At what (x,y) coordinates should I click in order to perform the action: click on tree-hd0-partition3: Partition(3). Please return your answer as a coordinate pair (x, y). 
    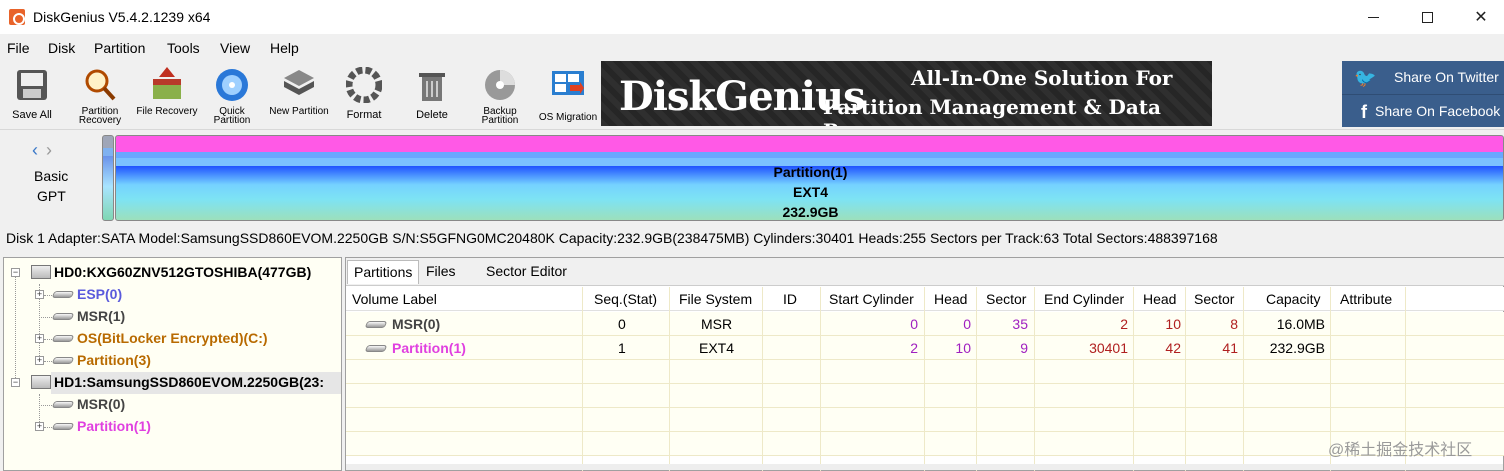
    Looking at the image, I should click on (114, 360).